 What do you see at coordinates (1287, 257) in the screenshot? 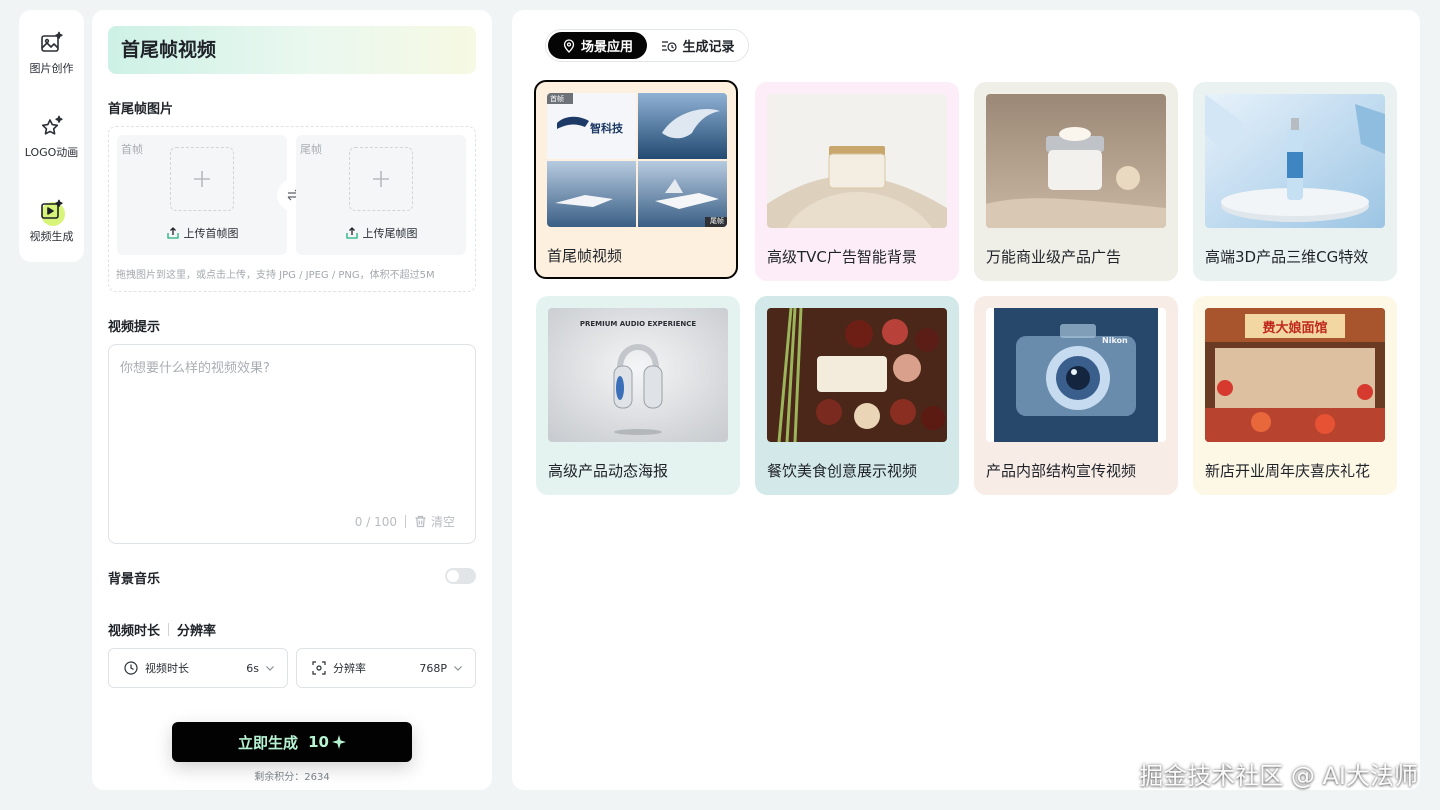
I see `card-label: 高端3D产品三维CG特效` at bounding box center [1287, 257].